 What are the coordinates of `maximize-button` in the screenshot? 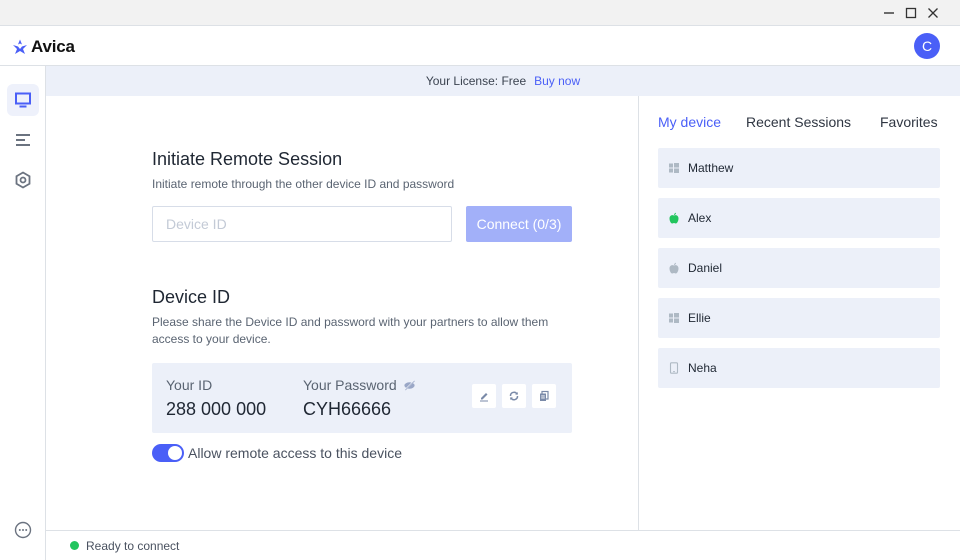 It's located at (911, 13).